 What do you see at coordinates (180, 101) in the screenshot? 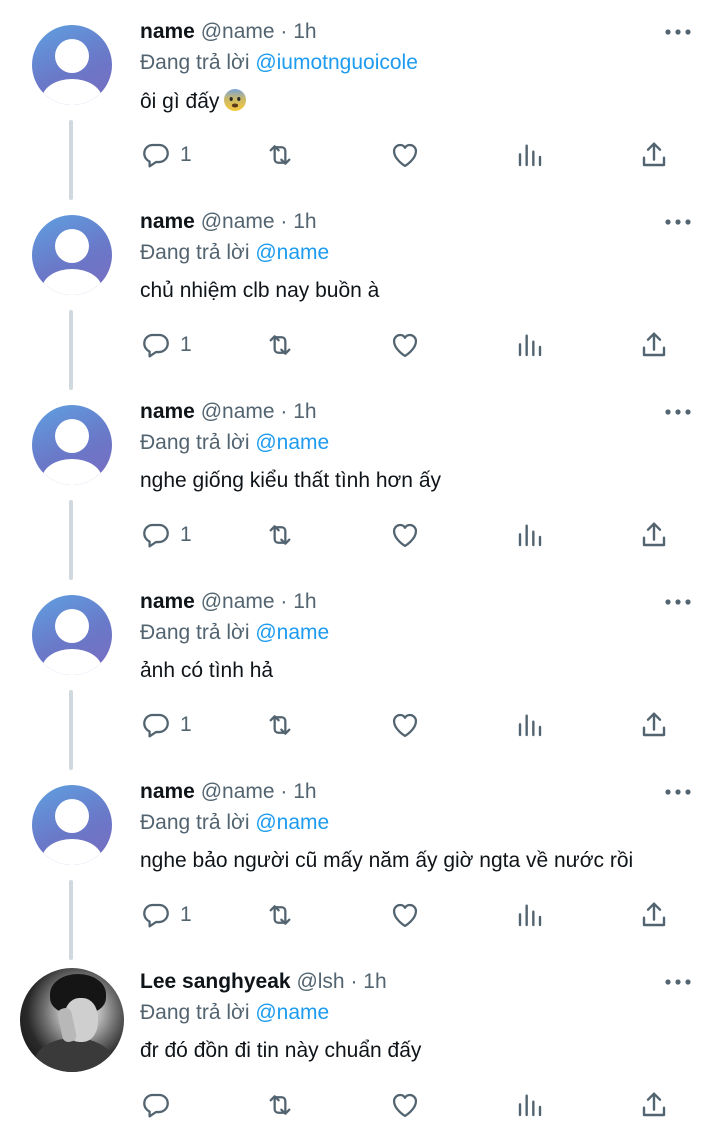
I see `tweet-text-content: ôi gì đấy` at bounding box center [180, 101].